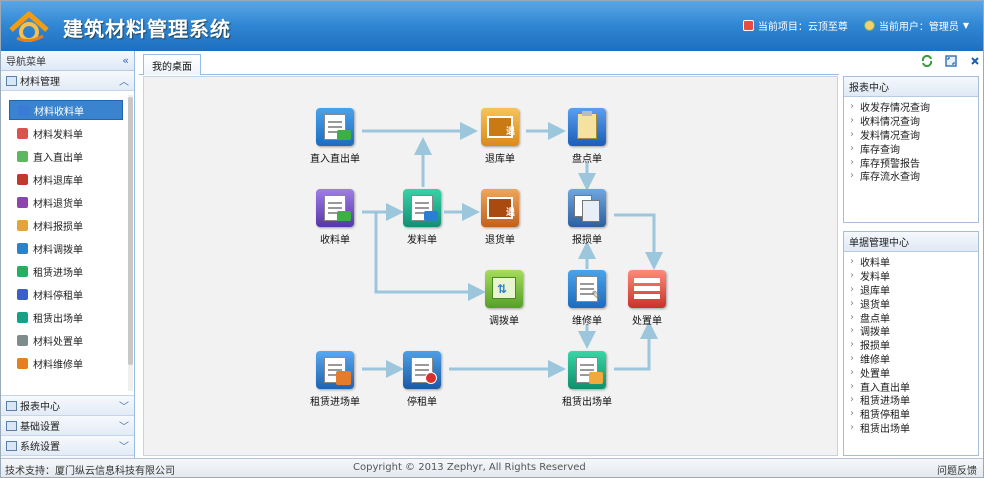 Image resolution: width=984 pixels, height=478 pixels. What do you see at coordinates (58, 250) in the screenshot?
I see `menu-item-label: 材料调拨单` at bounding box center [58, 250].